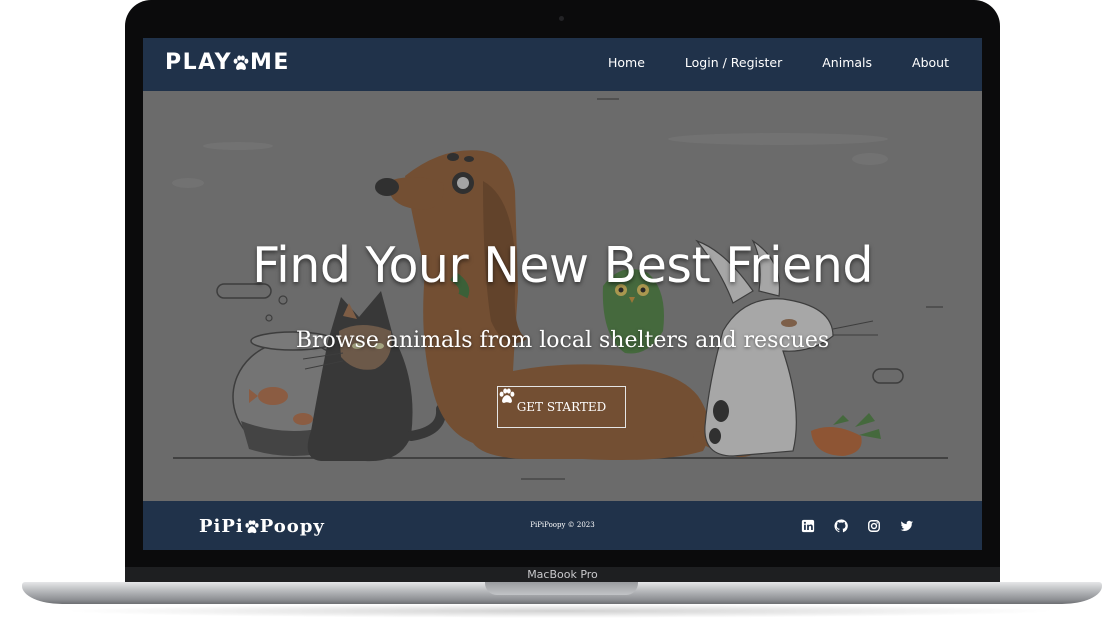 This screenshot has width=1102, height=624. Describe the element at coordinates (270, 62) in the screenshot. I see `logo-text-right: ME` at that location.